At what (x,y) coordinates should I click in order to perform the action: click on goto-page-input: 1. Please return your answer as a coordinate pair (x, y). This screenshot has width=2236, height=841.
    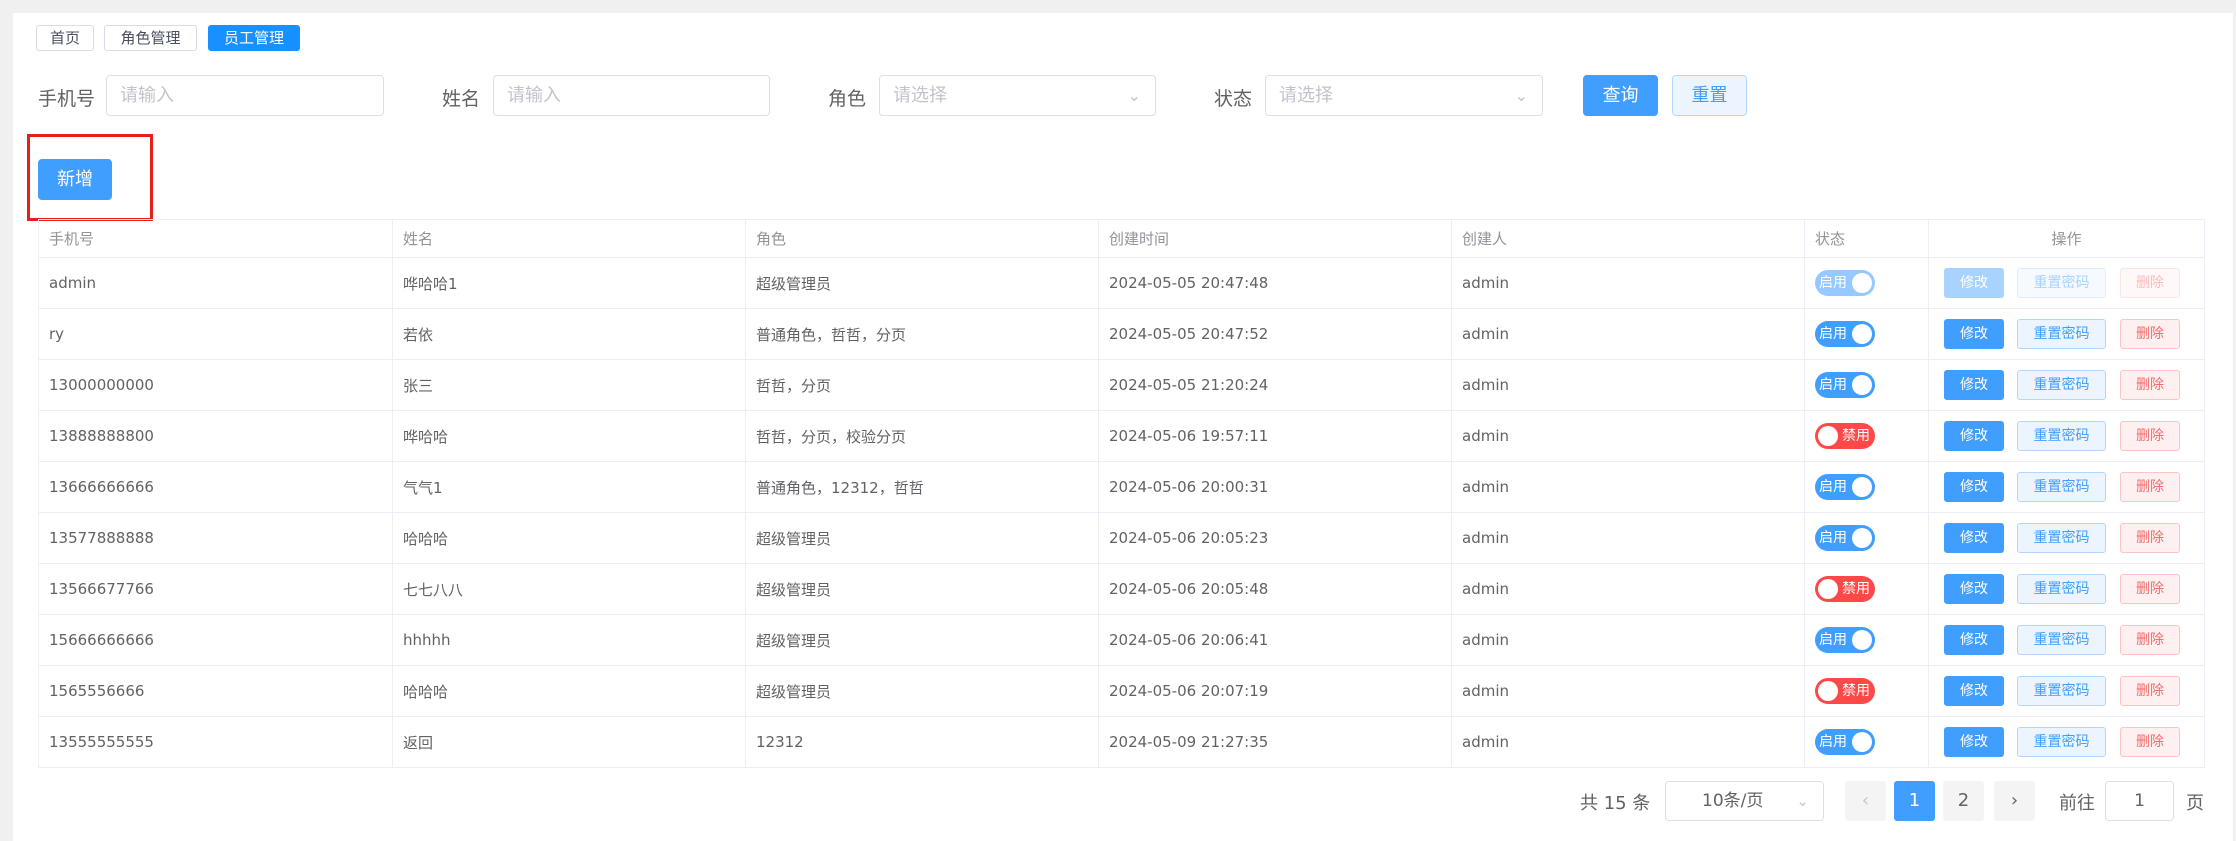
    Looking at the image, I should click on (2139, 801).